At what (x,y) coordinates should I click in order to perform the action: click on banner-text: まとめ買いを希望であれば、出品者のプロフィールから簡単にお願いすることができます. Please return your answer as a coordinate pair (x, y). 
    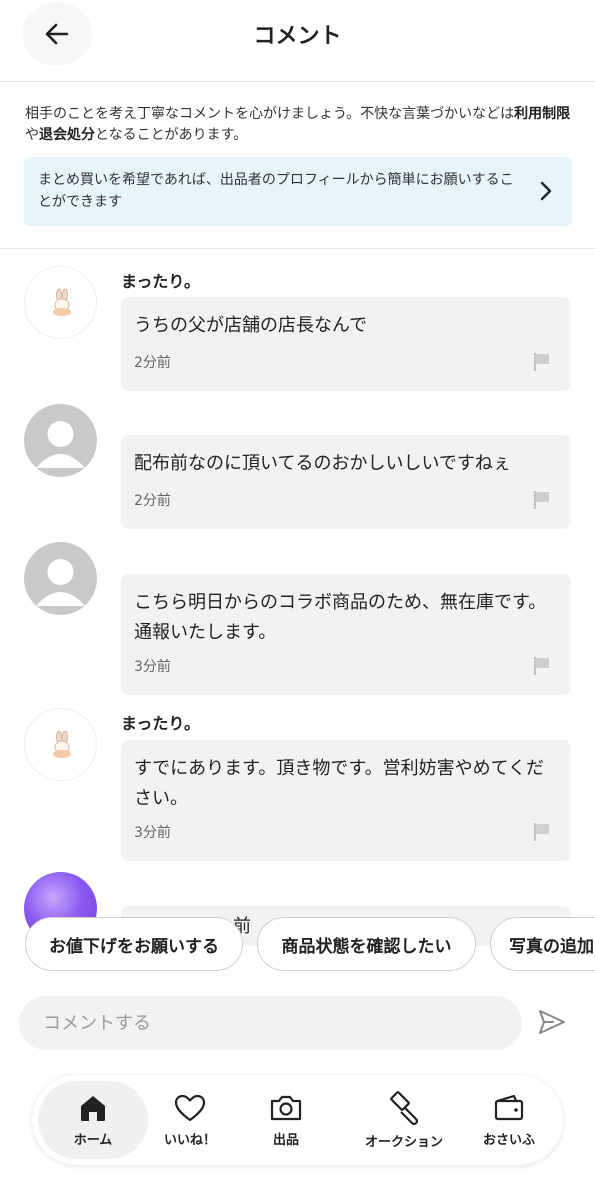
    Looking at the image, I should click on (276, 191).